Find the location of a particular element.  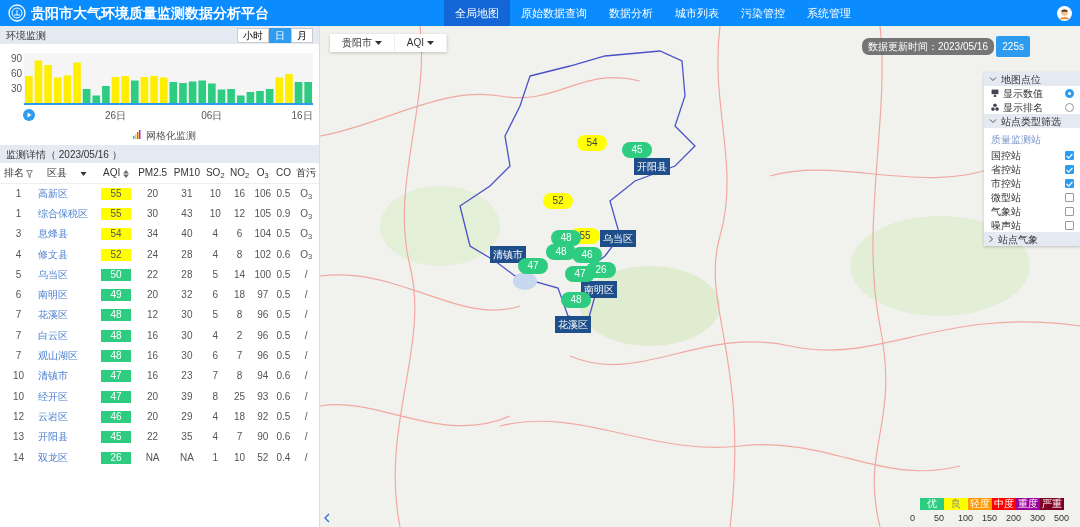

table-cell-text: 30 is located at coordinates (187, 315).